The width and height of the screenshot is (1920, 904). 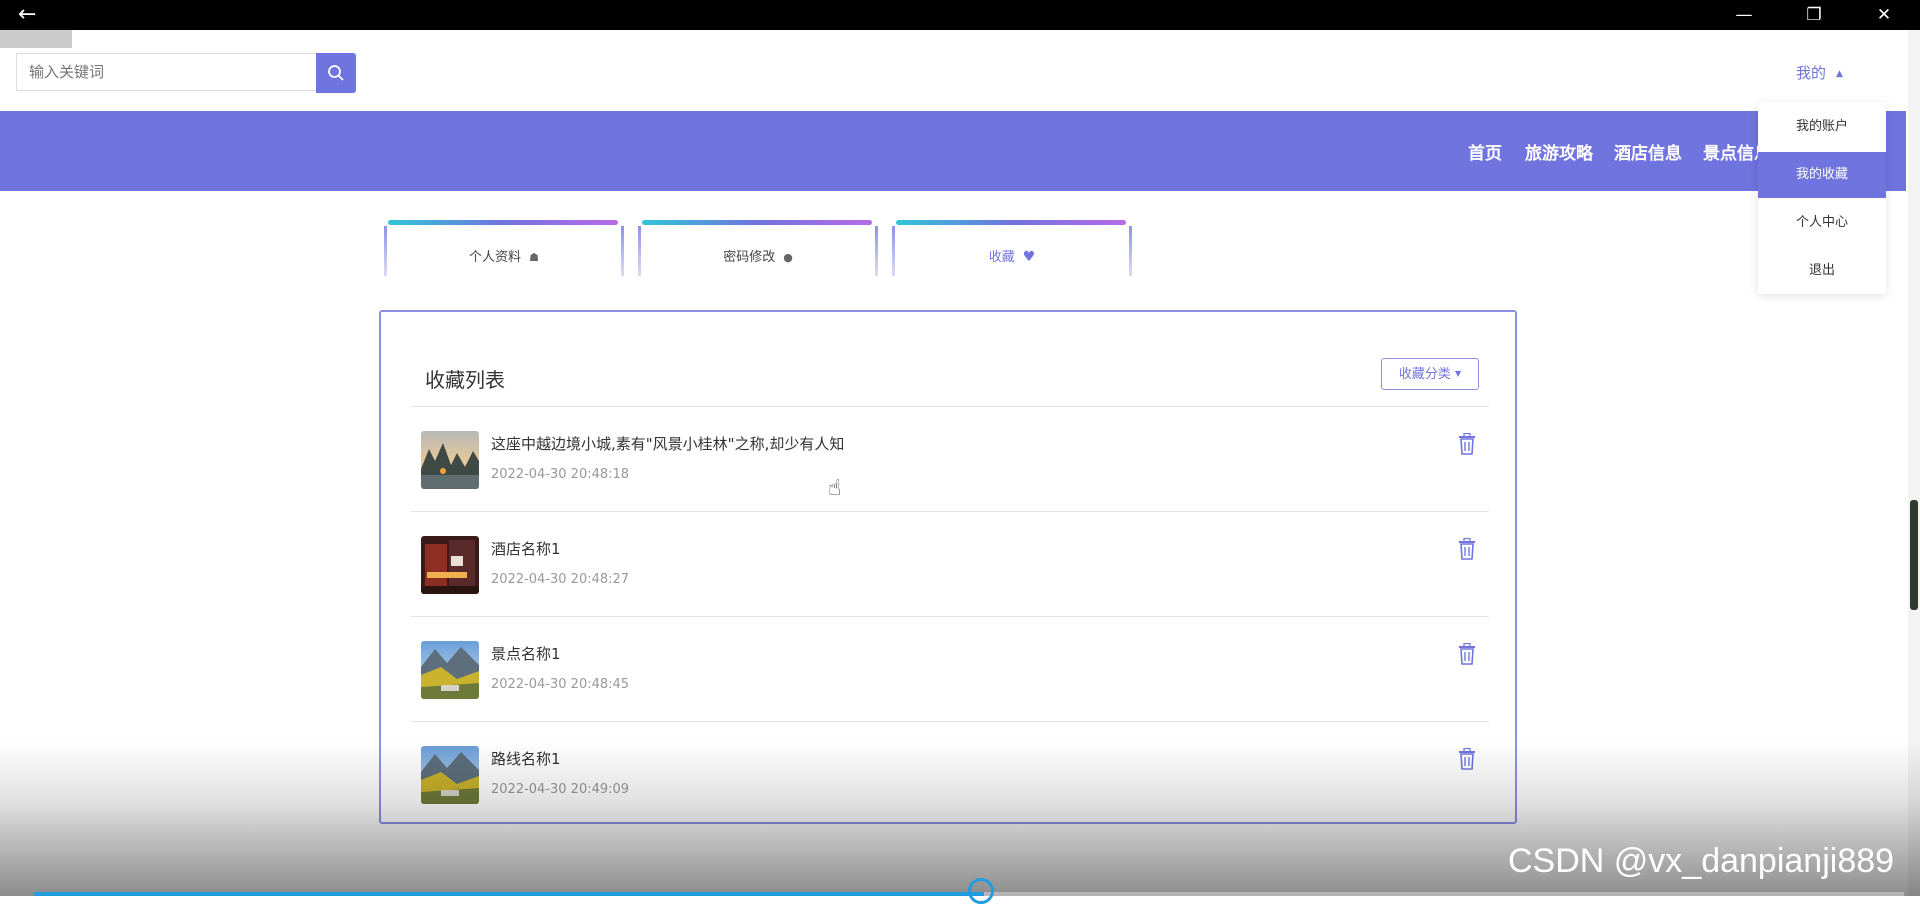 I want to click on window-titlebar: ← — ❐ ✕, so click(x=960, y=15).